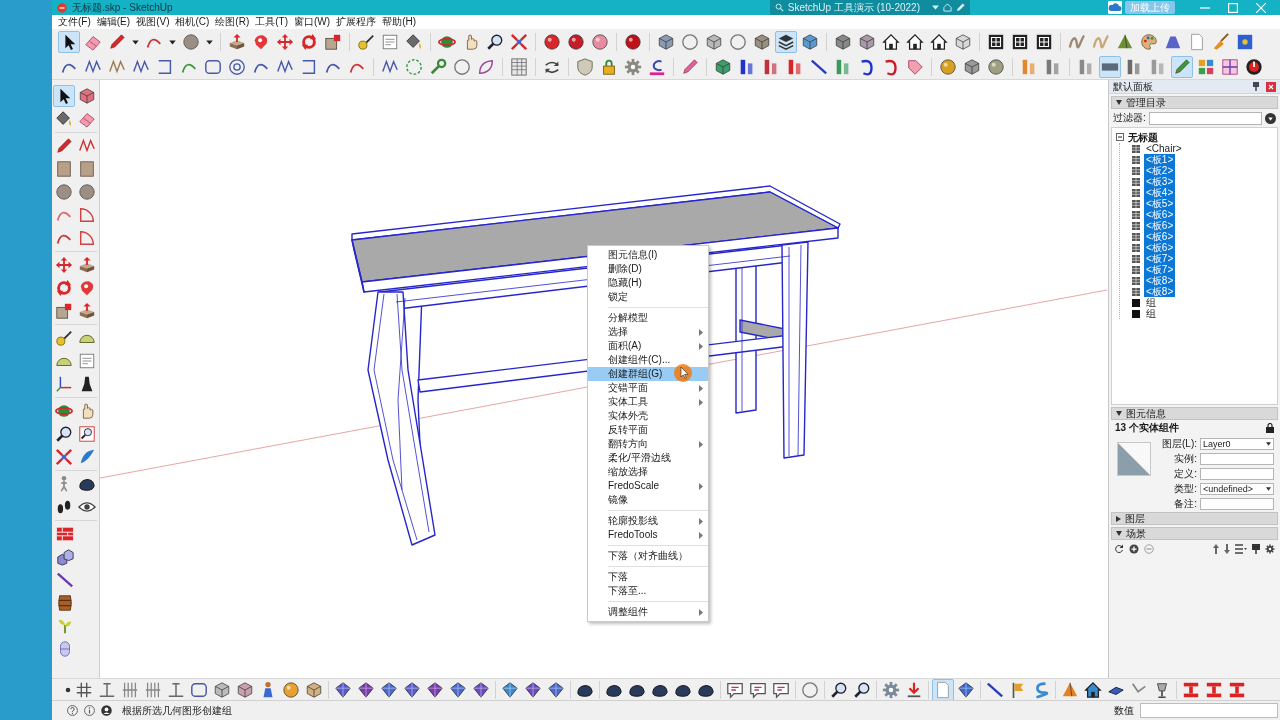  What do you see at coordinates (648, 458) in the screenshot?
I see `menu-item: 柔化/平滑边线` at bounding box center [648, 458].